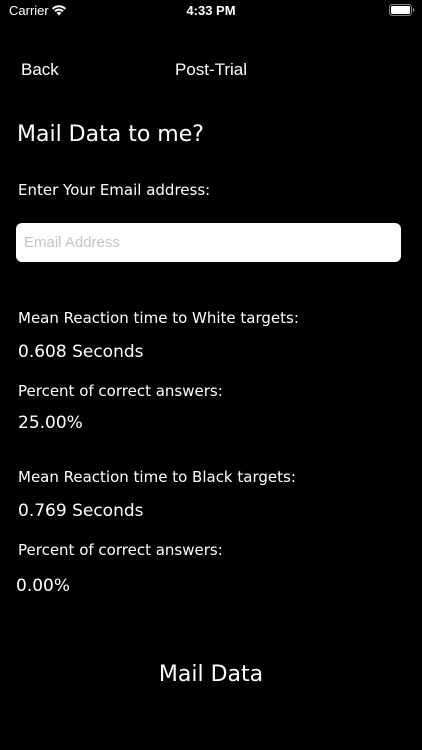 This screenshot has width=422, height=750. I want to click on black-reaction-label: Mean Reaction time to Black targets:, so click(157, 477).